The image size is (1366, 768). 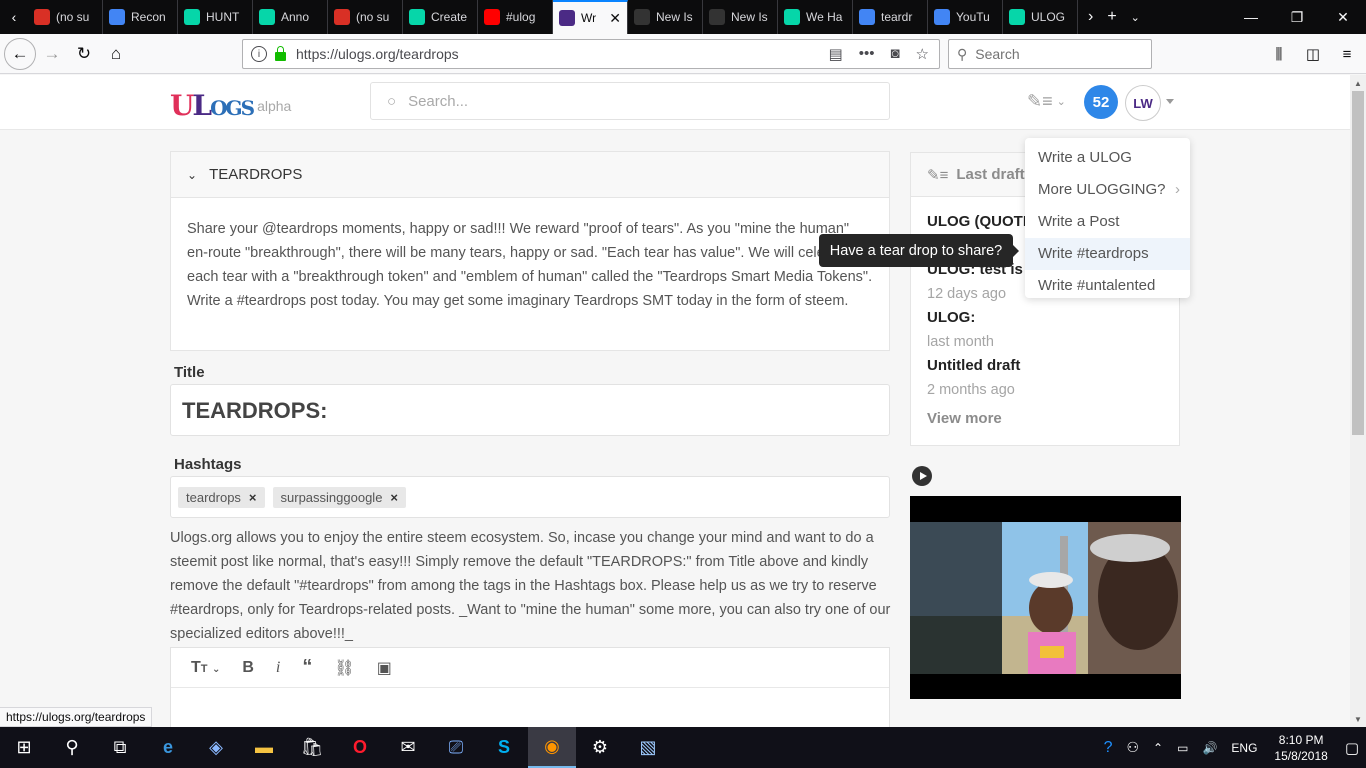 I want to click on bold-icon: B, so click(x=248, y=668).